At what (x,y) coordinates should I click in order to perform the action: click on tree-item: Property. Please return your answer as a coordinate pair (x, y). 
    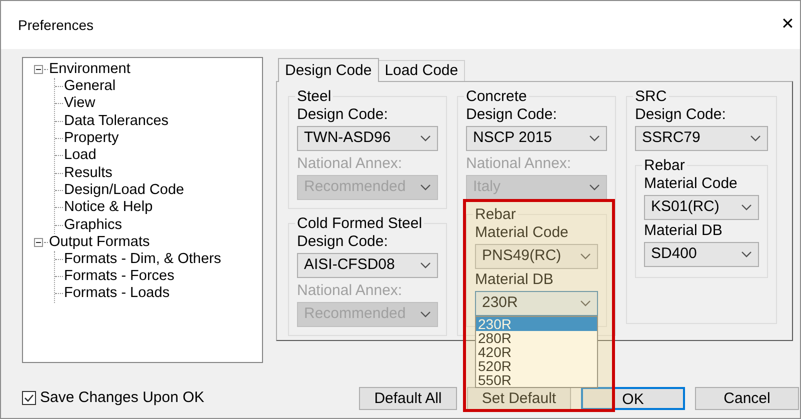
    Looking at the image, I should click on (91, 139).